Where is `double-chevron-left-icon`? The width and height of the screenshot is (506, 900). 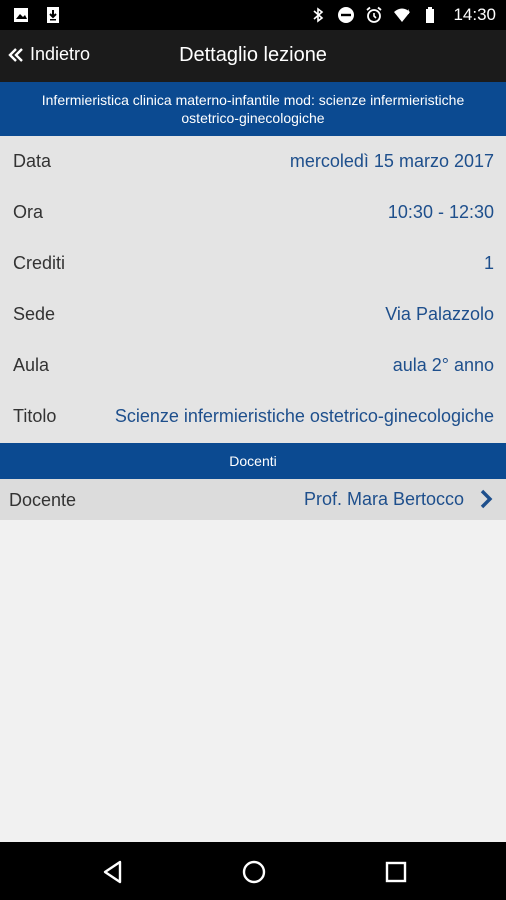
double-chevron-left-icon is located at coordinates (15, 54).